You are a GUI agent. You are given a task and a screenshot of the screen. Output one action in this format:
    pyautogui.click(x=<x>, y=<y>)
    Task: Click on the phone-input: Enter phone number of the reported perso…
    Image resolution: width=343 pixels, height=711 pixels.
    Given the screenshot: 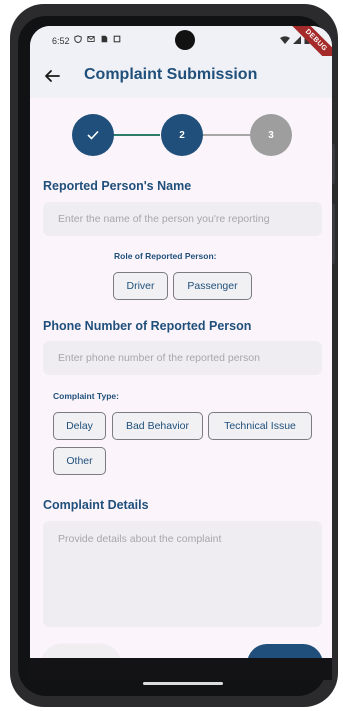 What is the action you would take?
    pyautogui.click(x=182, y=358)
    